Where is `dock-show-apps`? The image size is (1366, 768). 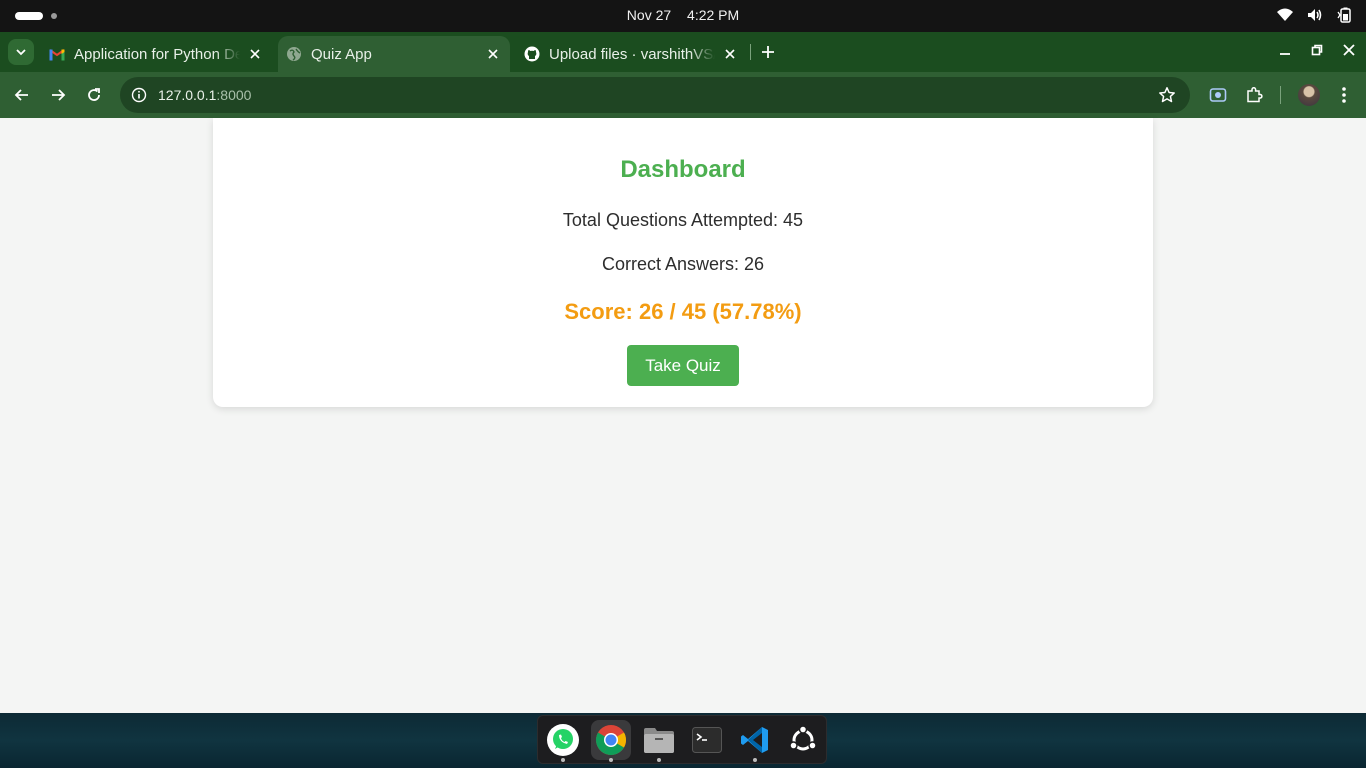 dock-show-apps is located at coordinates (803, 740).